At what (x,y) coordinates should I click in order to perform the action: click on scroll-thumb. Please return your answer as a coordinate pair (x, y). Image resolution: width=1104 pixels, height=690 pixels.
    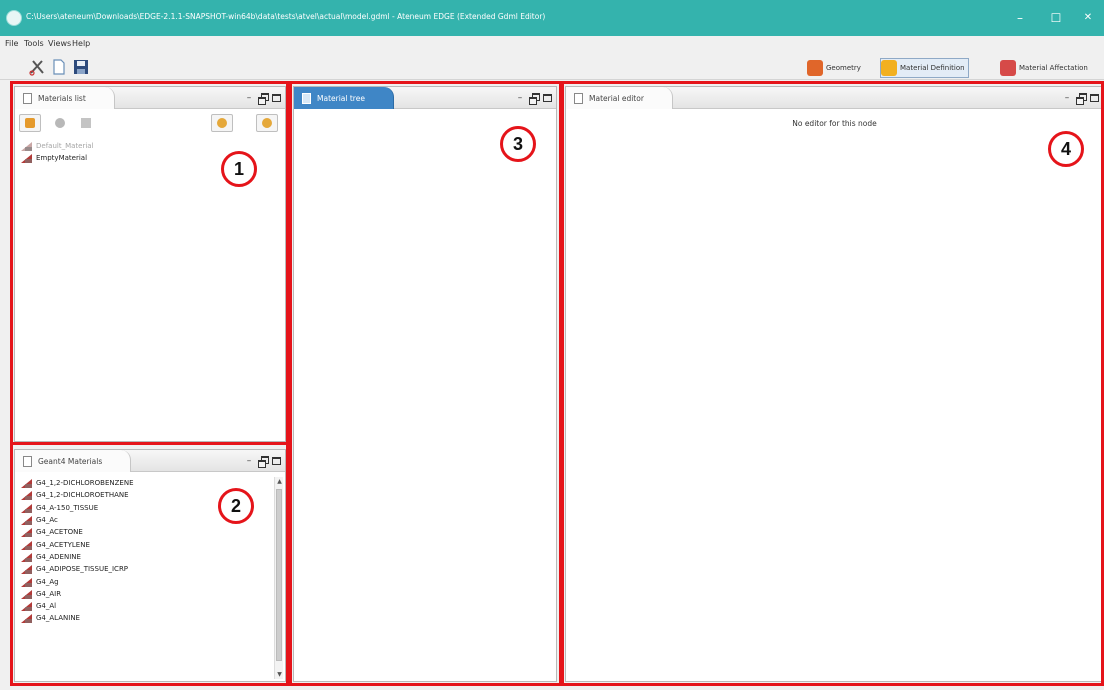
    Looking at the image, I should click on (279, 575).